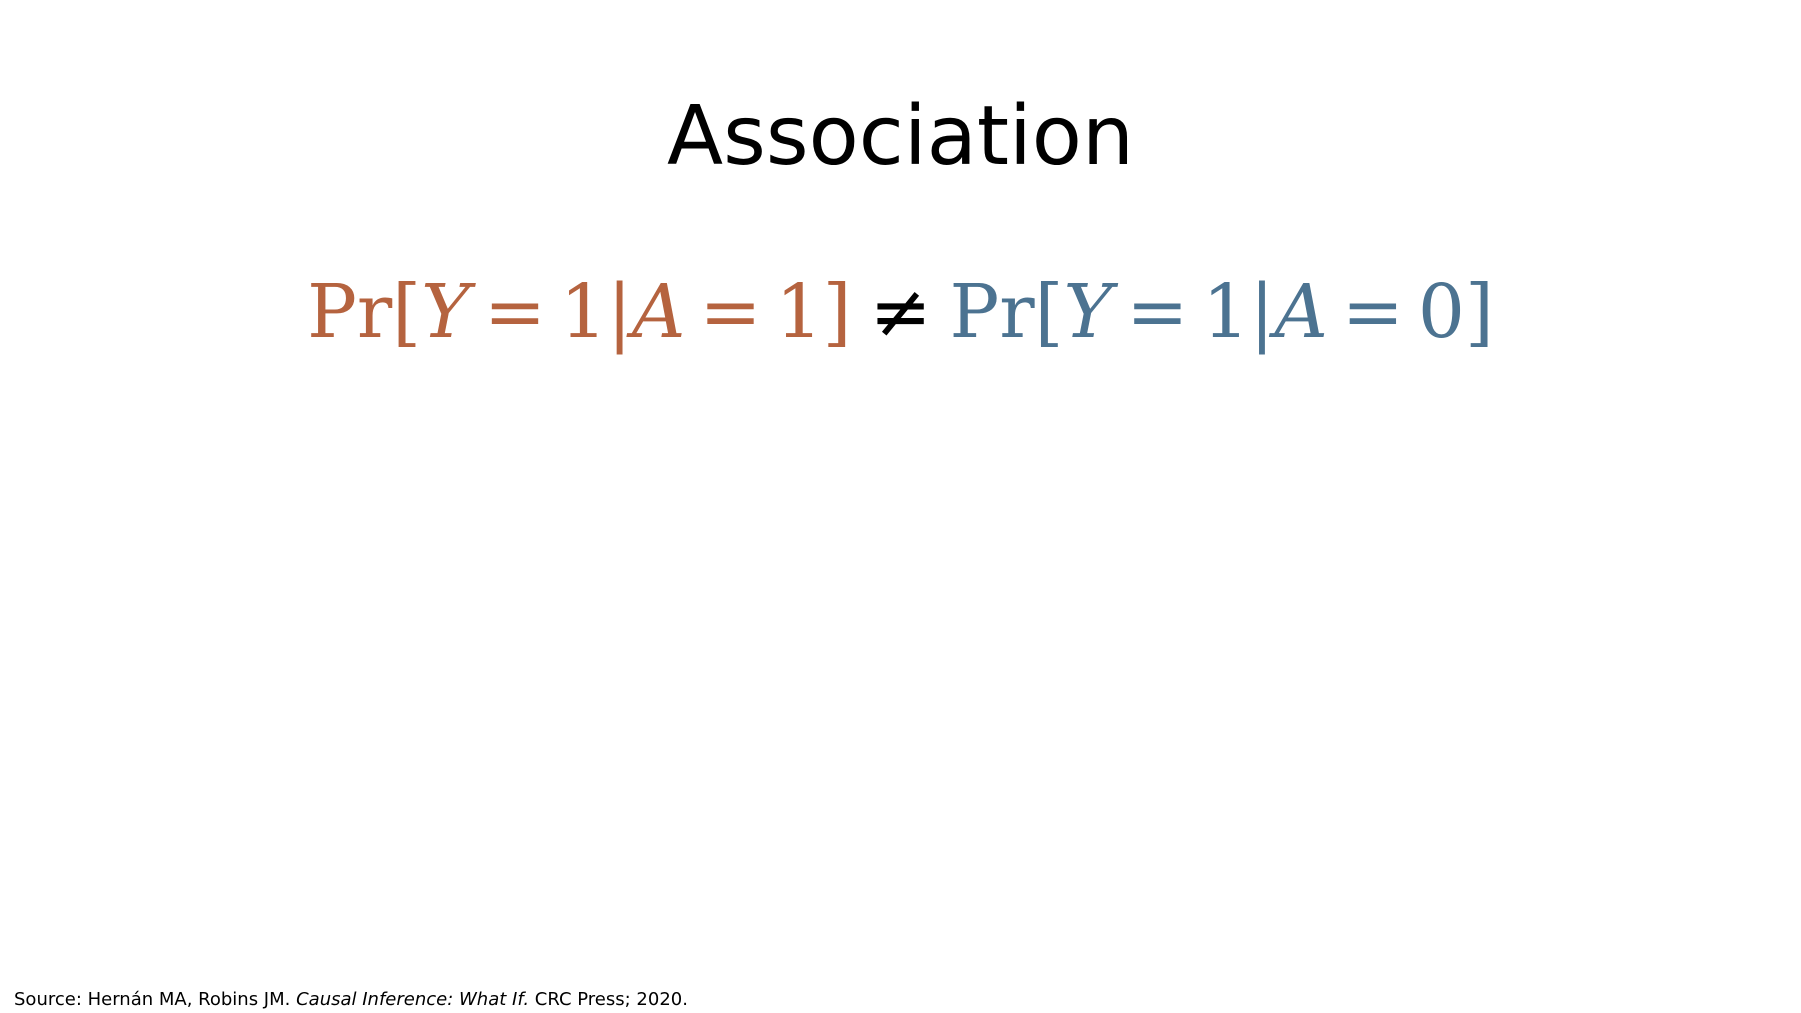 This screenshot has width=1801, height=1013. What do you see at coordinates (1479, 312) in the screenshot?
I see `rhs-close-bracket: ]` at bounding box center [1479, 312].